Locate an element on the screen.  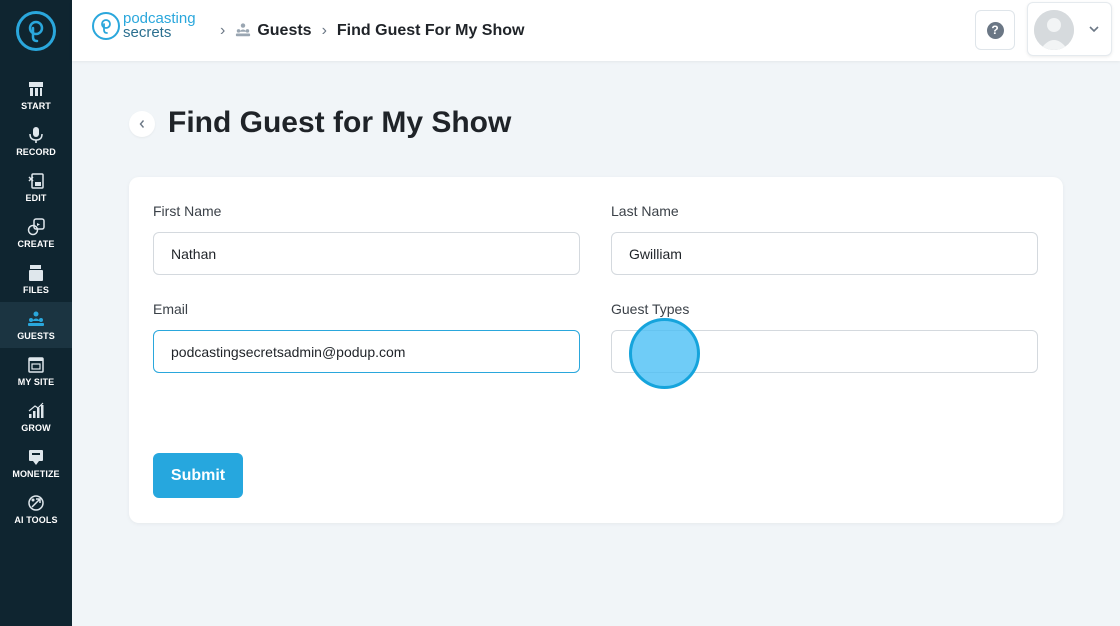
sidebar-item-label: AI TOOLS is located at coordinates (36, 519).